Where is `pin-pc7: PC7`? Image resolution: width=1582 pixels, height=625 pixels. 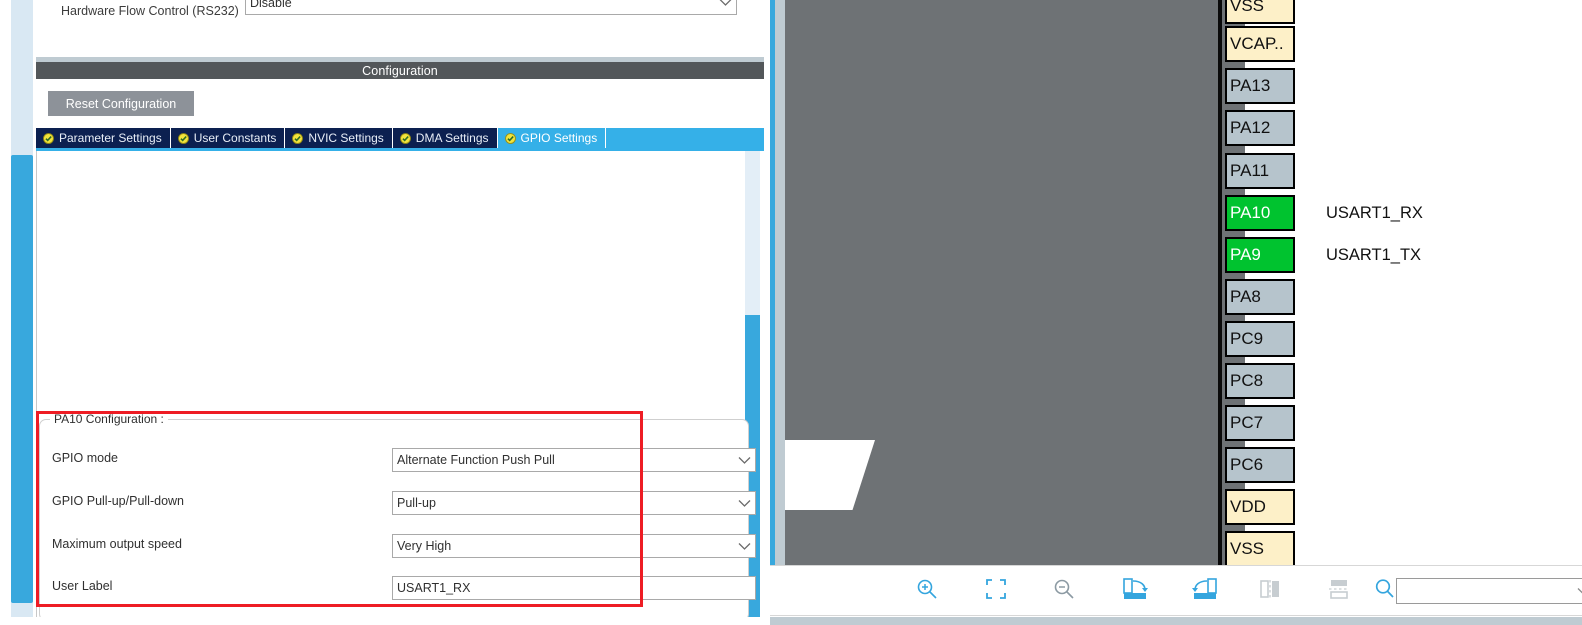
pin-pc7: PC7 is located at coordinates (1260, 423).